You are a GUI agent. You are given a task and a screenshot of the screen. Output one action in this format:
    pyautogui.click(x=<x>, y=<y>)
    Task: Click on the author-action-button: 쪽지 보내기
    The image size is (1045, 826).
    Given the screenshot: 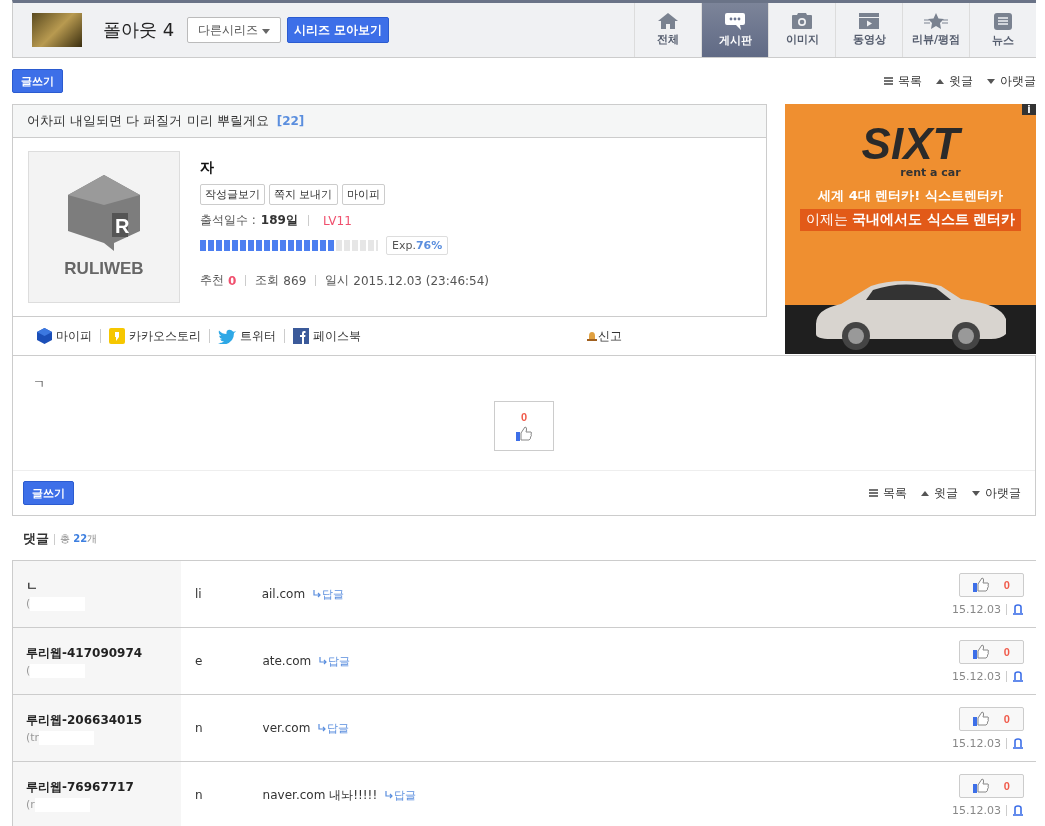 What is the action you would take?
    pyautogui.click(x=303, y=194)
    